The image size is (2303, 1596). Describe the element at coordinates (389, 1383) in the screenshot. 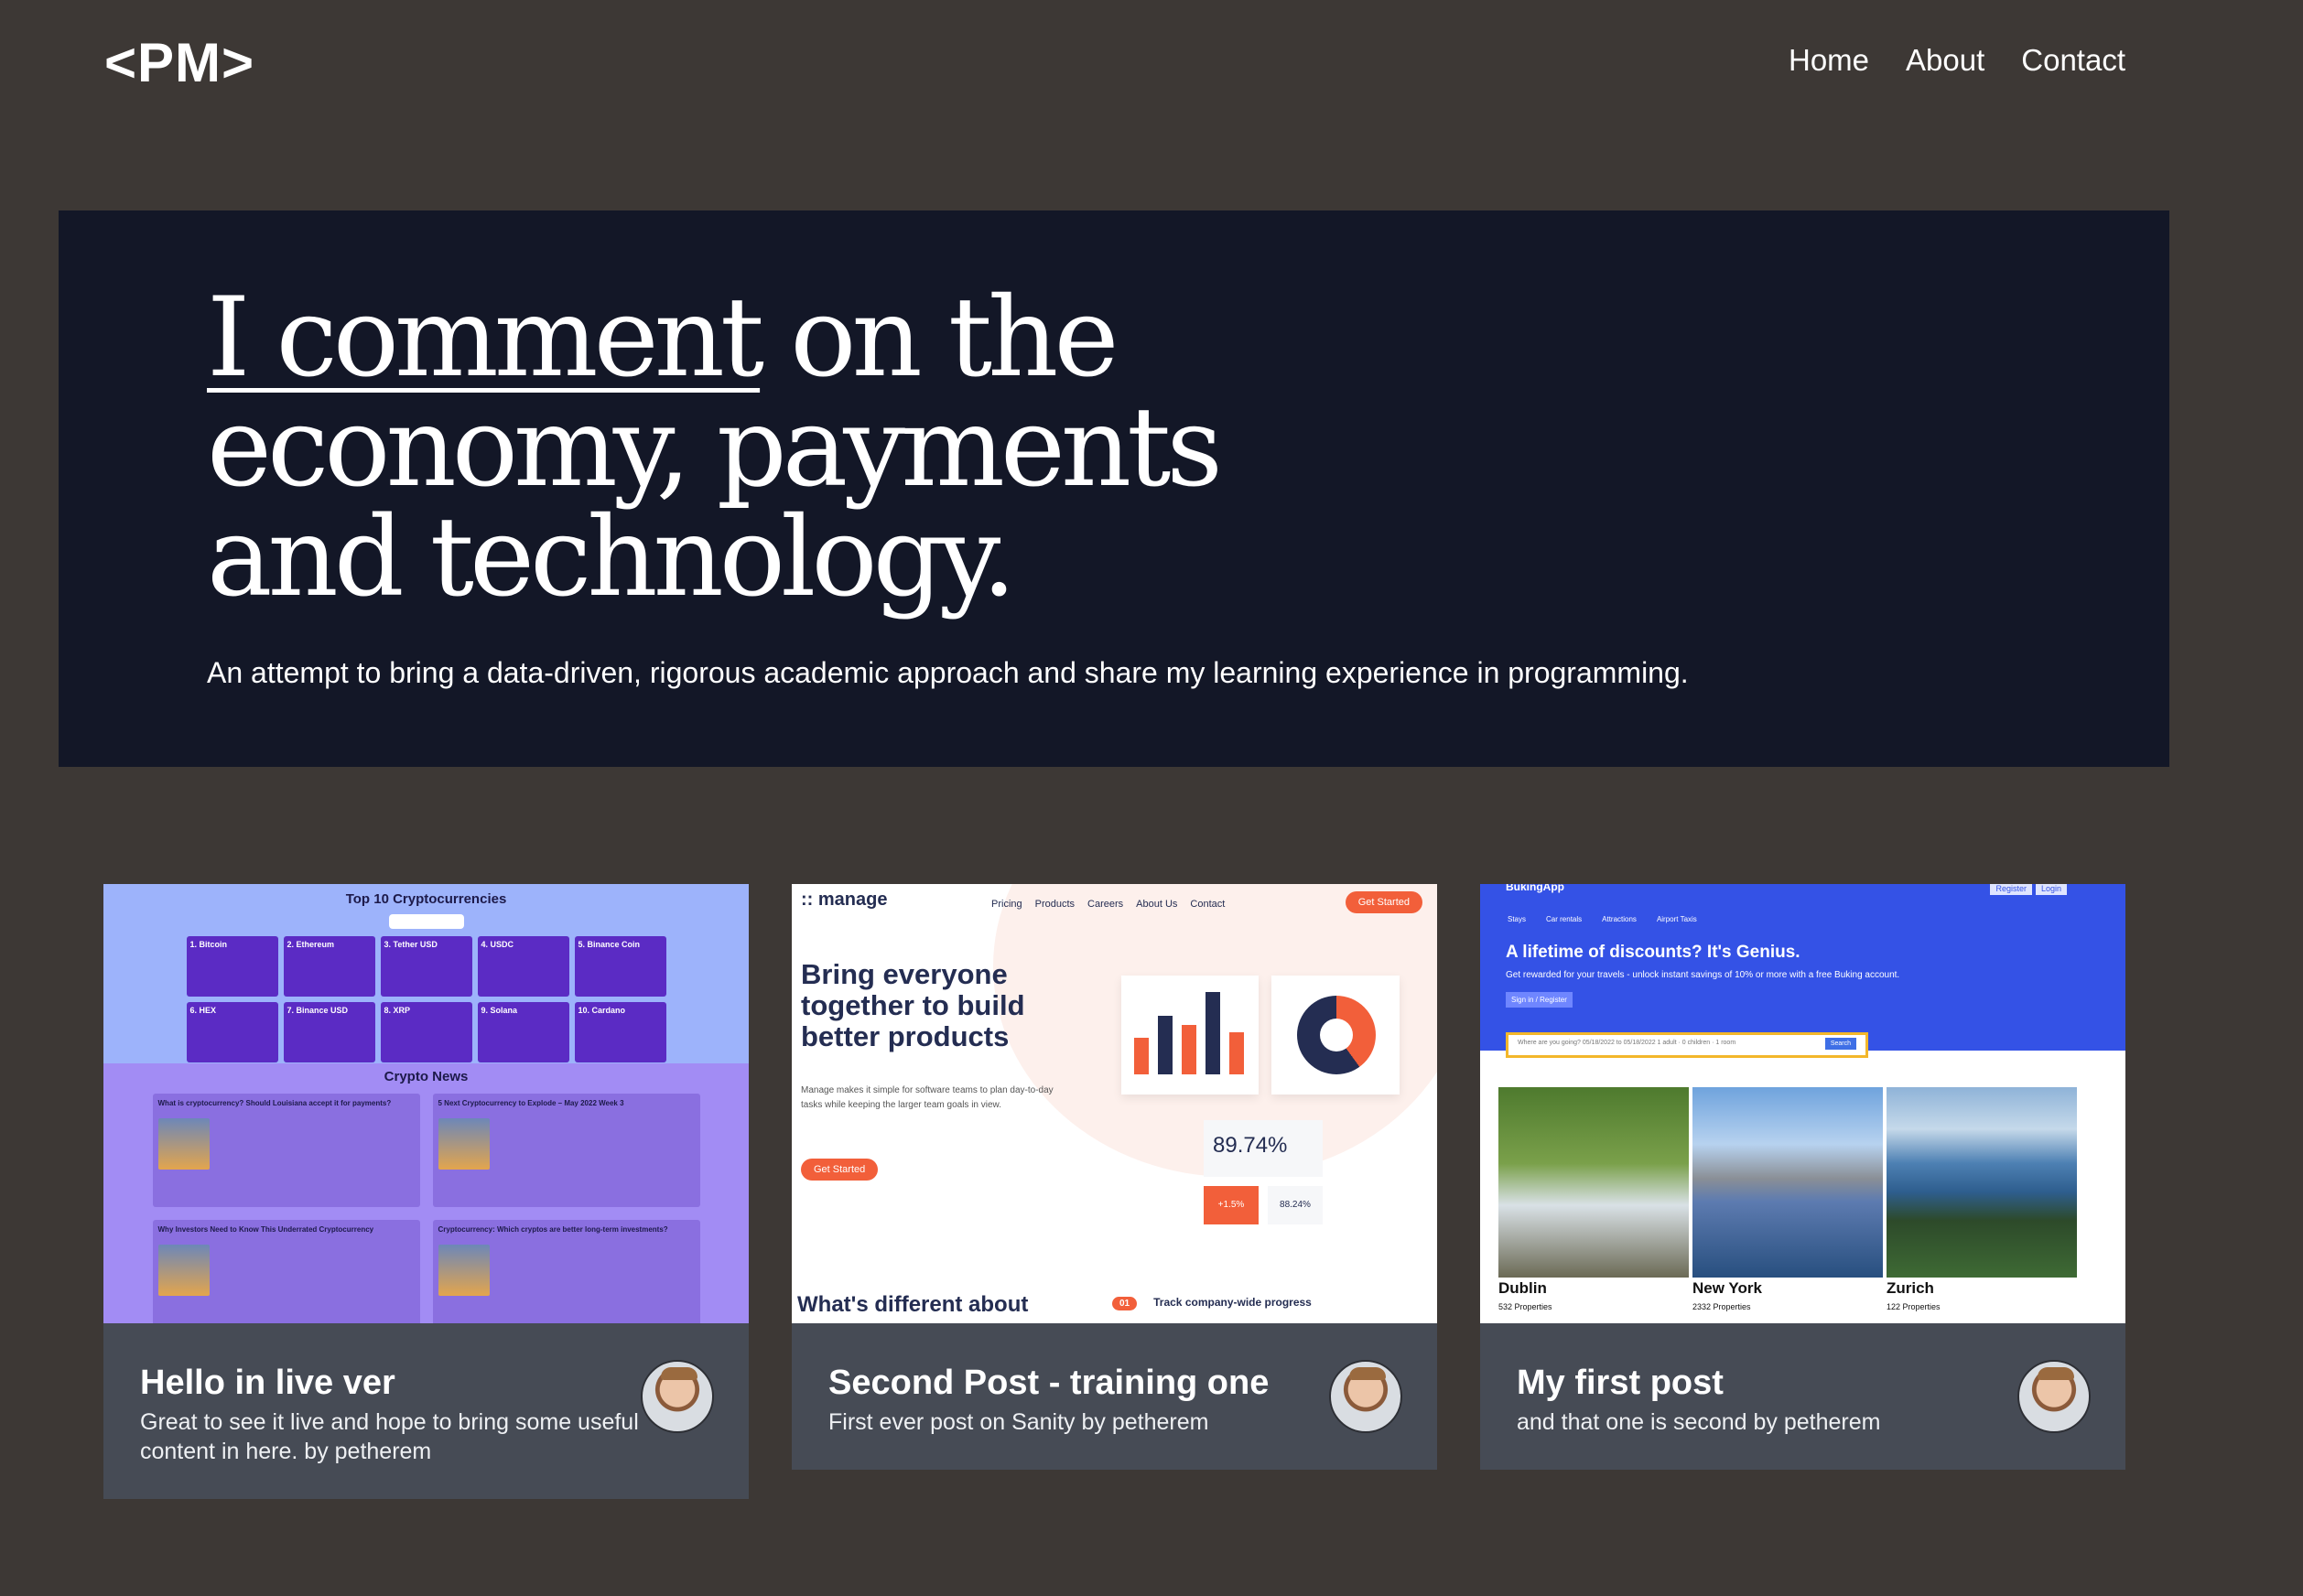

I see `post-title: Hello in live ver` at that location.